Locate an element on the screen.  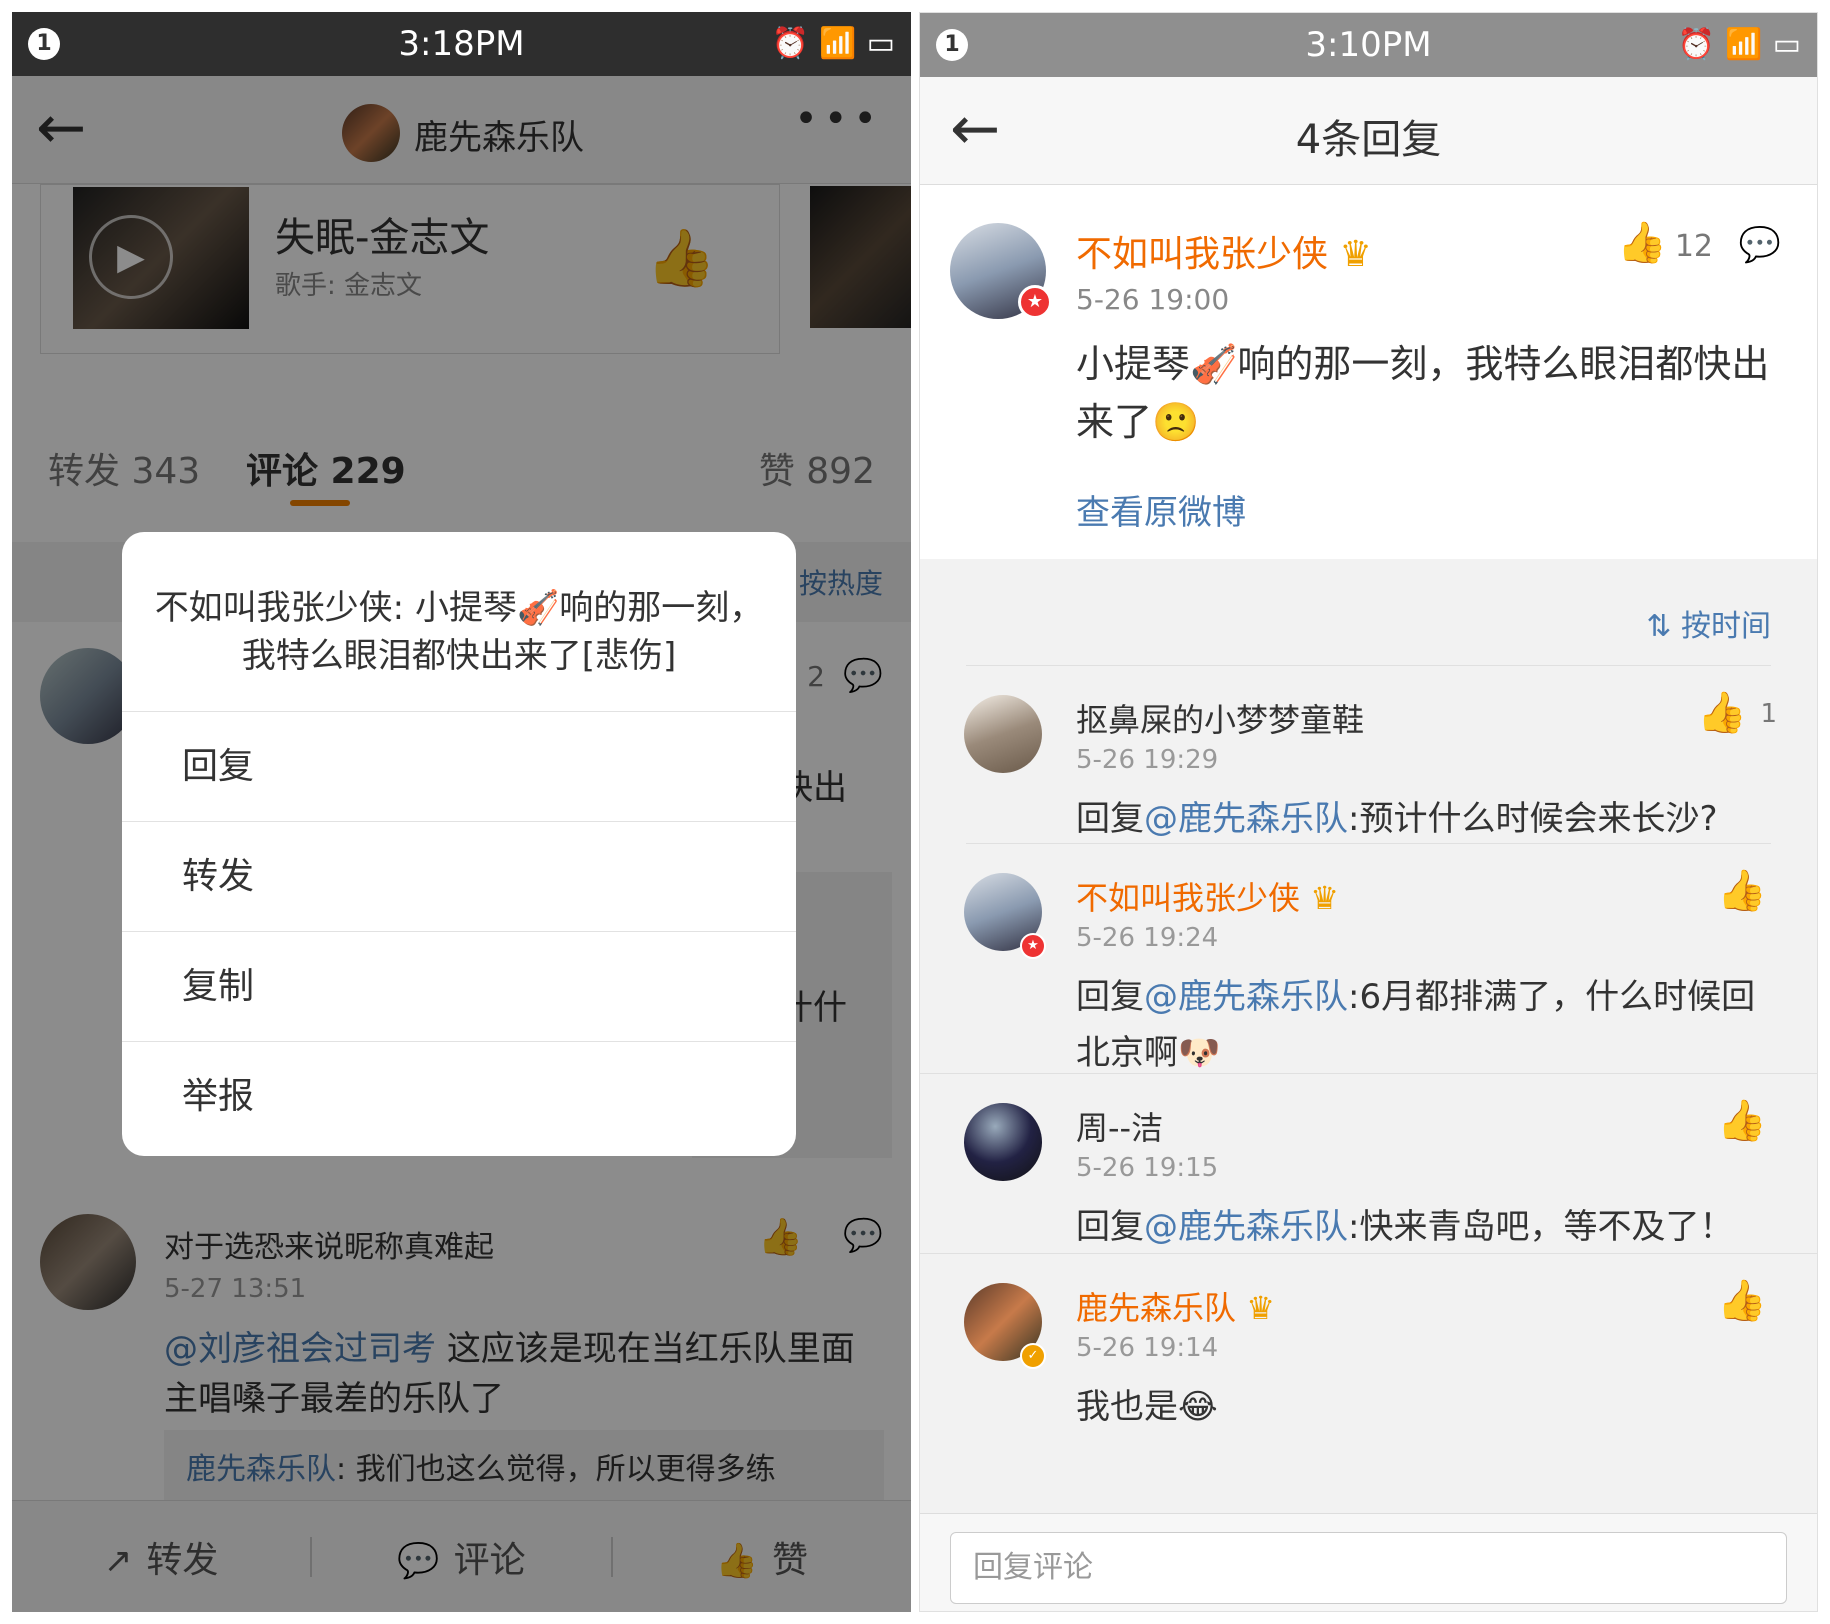
reply-username: 鹿先森乐队 ♛ is located at coordinates (1175, 1306).